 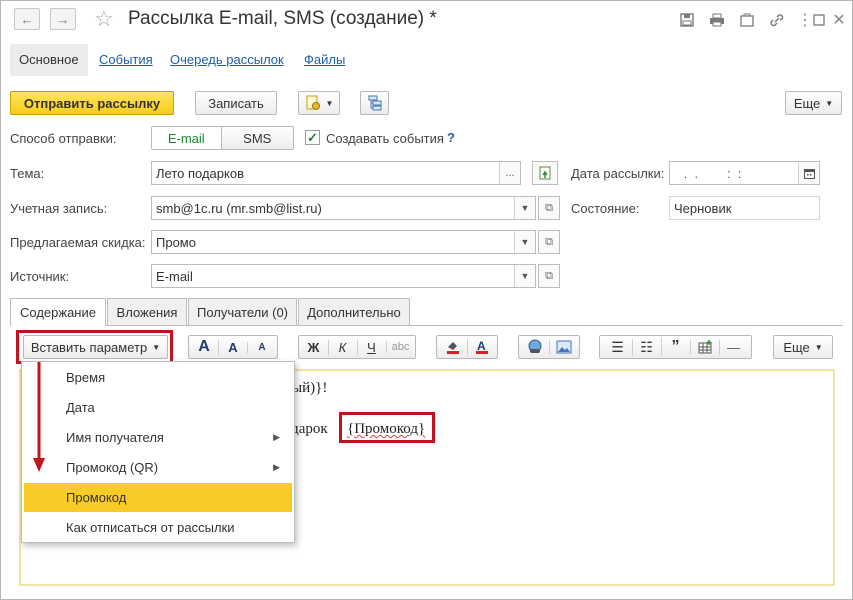 I want to click on state-label: Состояние:, so click(x=605, y=208).